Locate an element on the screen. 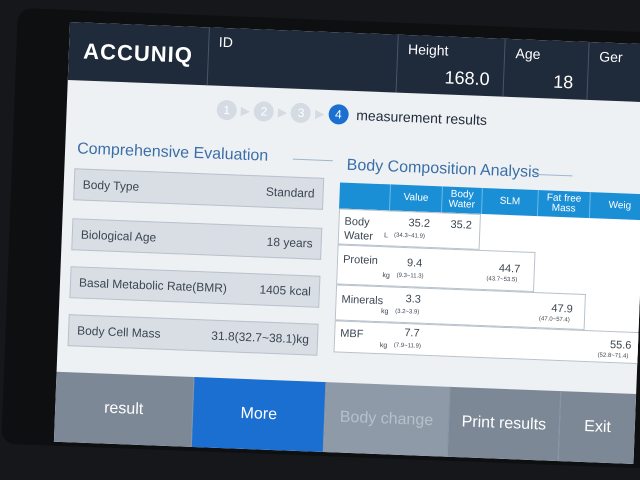 This screenshot has width=640, height=480. divider is located at coordinates (312, 160).